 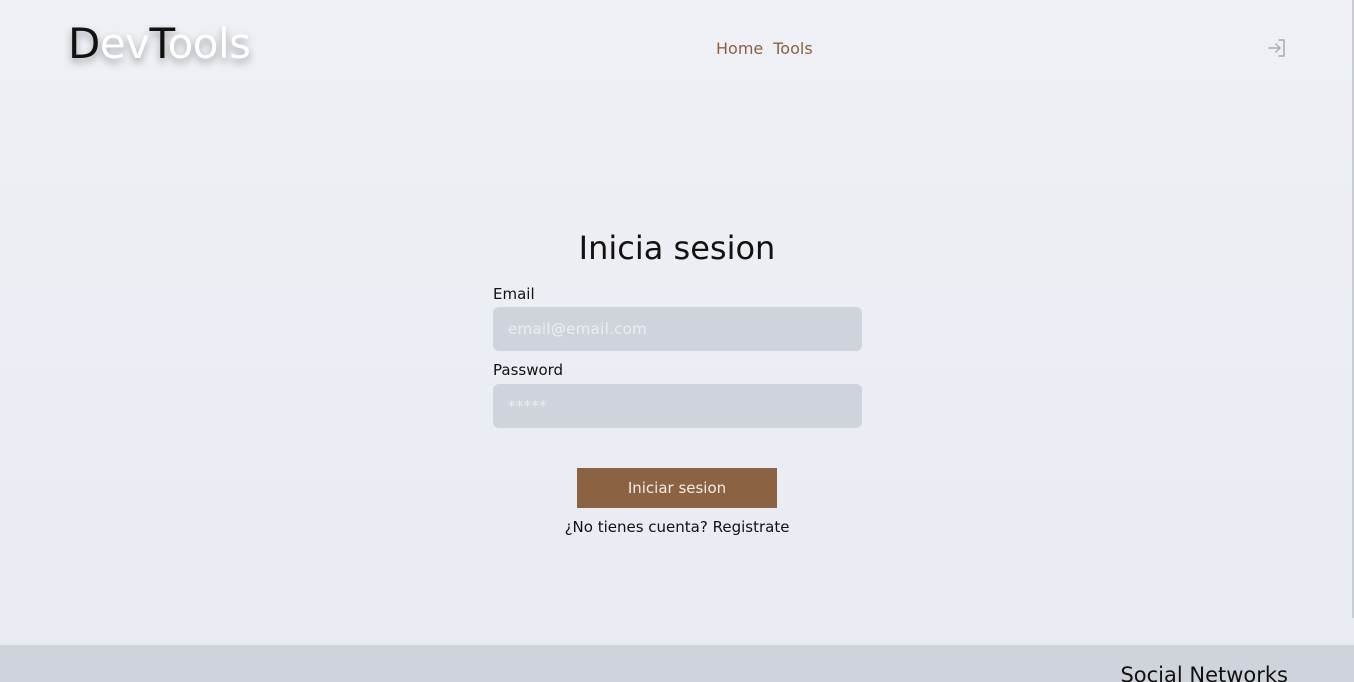 I want to click on logo-letter-d: D, so click(x=84, y=43).